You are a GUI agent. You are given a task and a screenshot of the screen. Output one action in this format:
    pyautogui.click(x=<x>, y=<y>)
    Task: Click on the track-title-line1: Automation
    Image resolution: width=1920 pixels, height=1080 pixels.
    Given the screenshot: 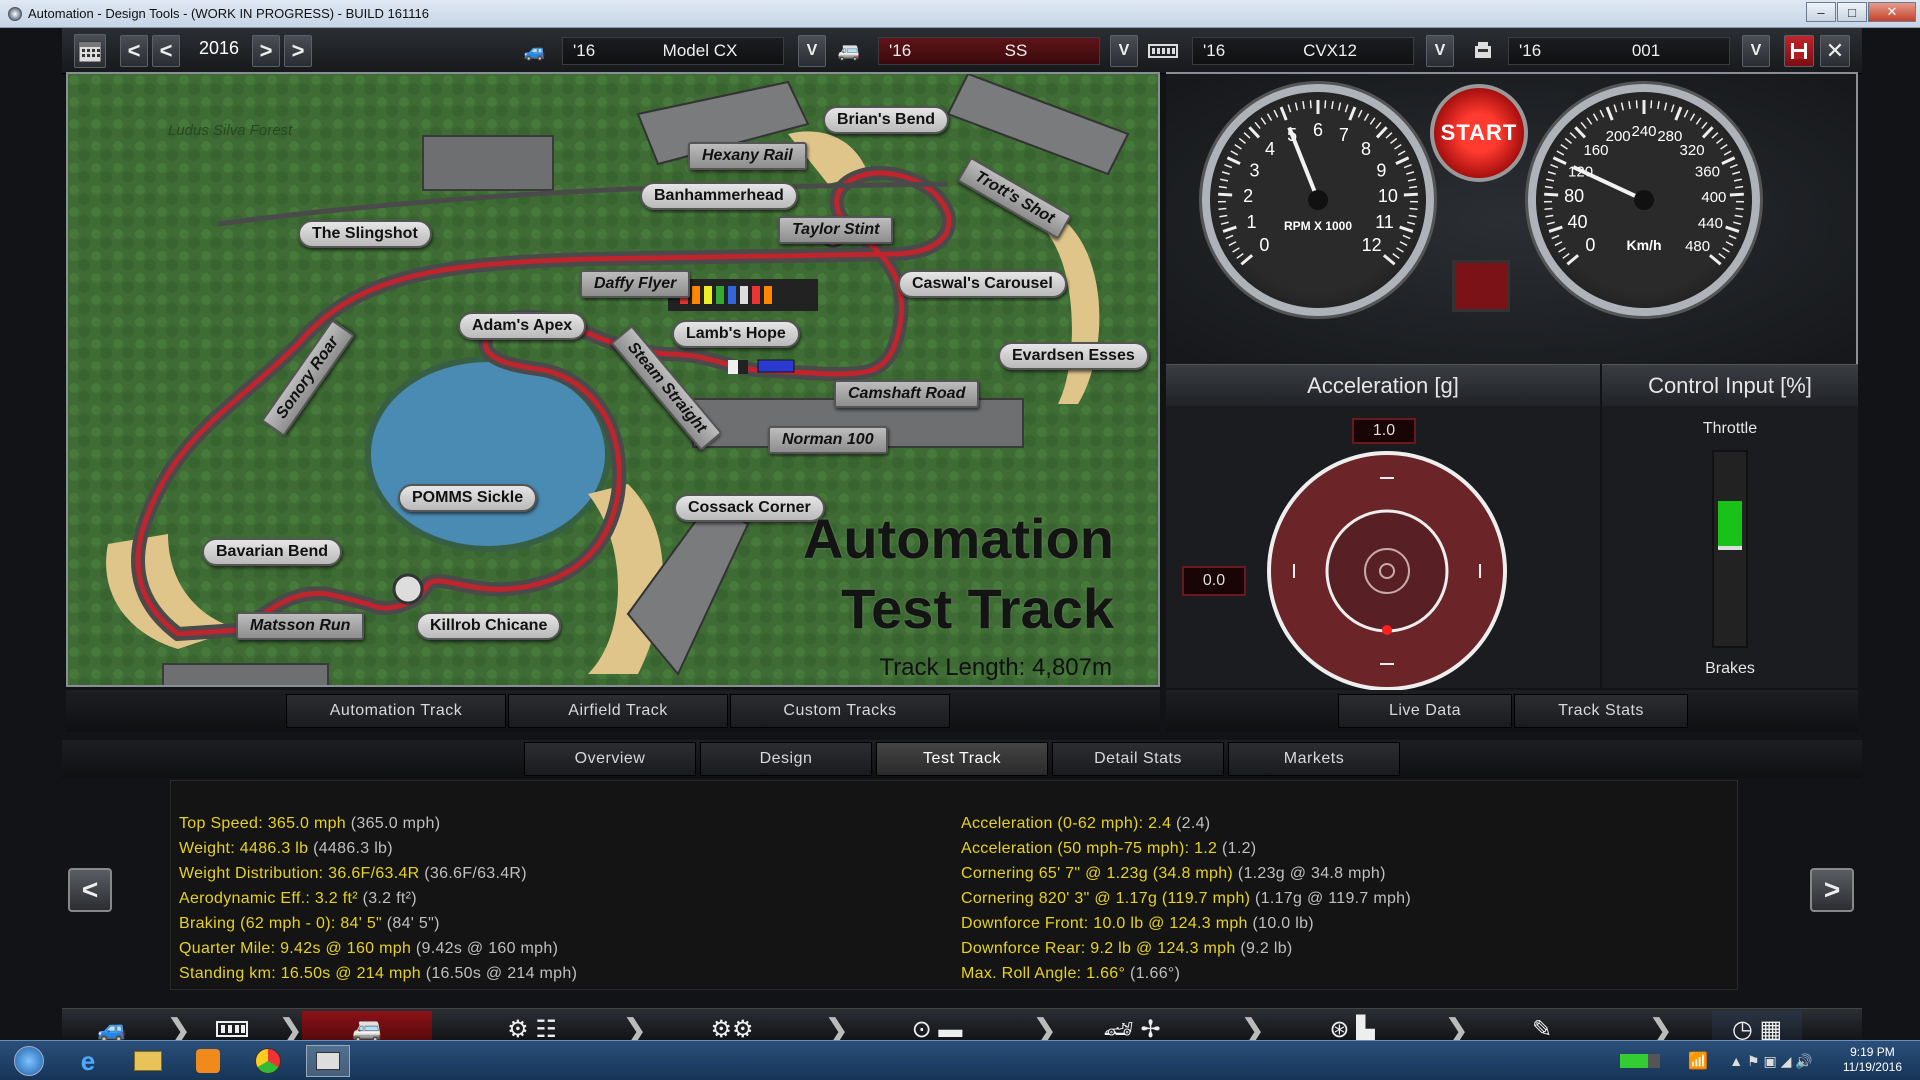 What is the action you would take?
    pyautogui.click(x=958, y=538)
    